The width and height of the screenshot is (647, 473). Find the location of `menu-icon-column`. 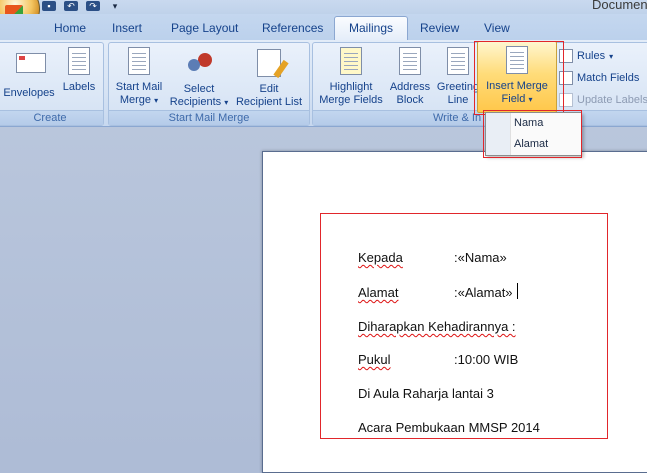

menu-icon-column is located at coordinates (498, 134).